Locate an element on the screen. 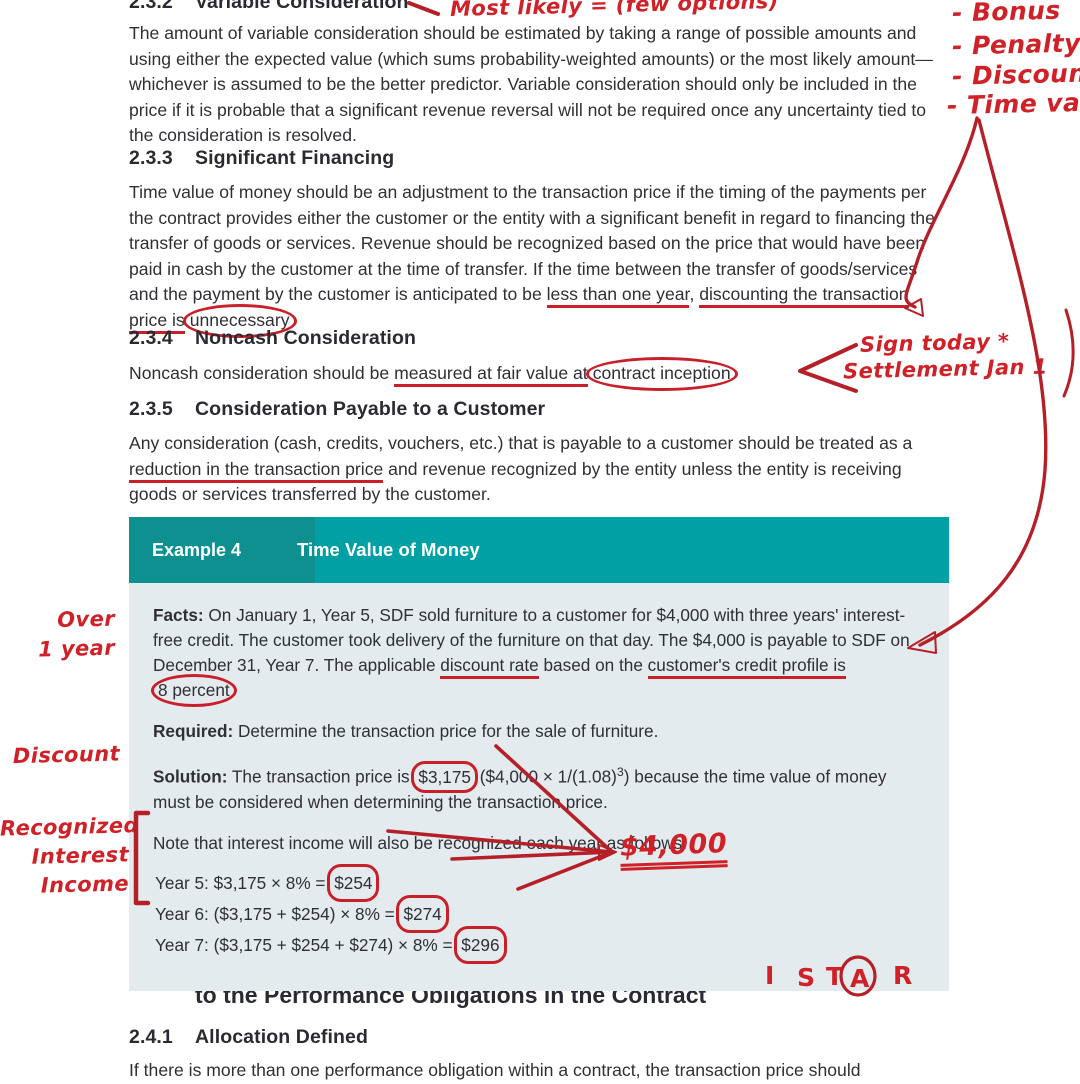 The width and height of the screenshot is (1080, 1084). paragraph-comma: , is located at coordinates (694, 294).